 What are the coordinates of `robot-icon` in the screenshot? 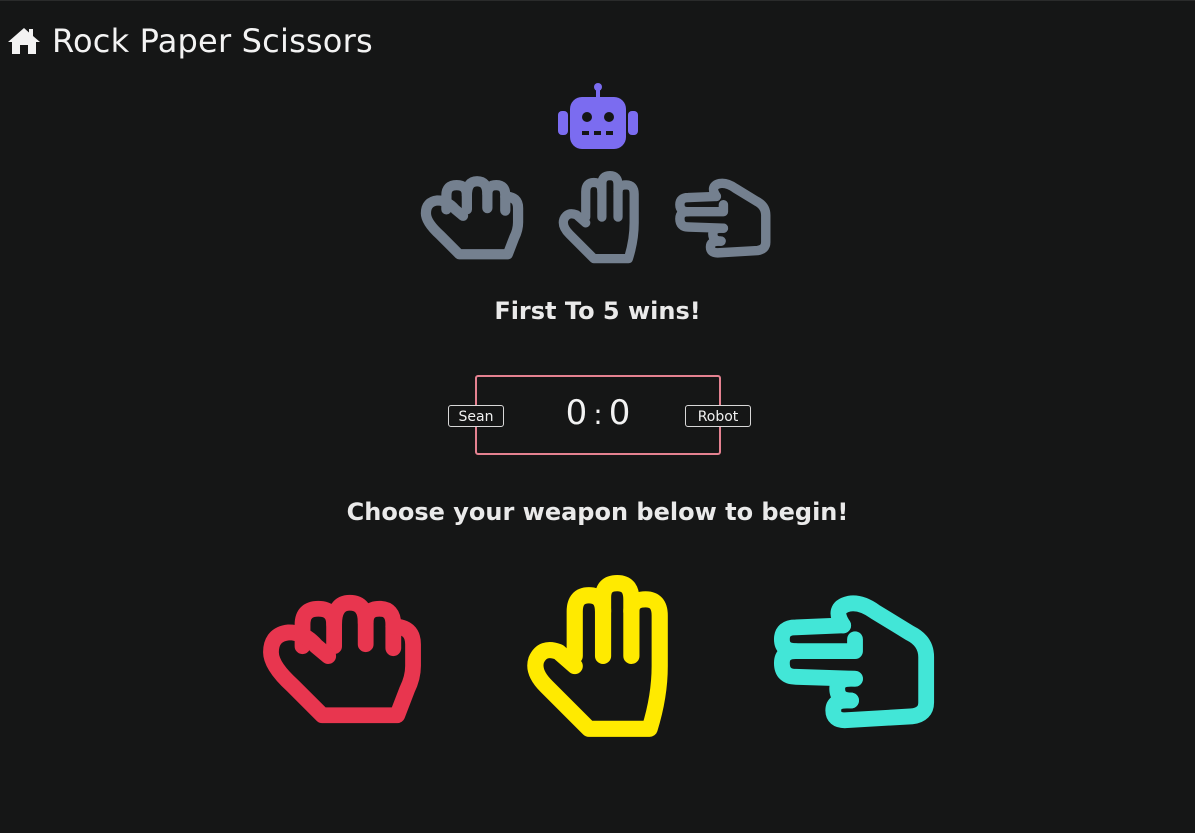 It's located at (598, 118).